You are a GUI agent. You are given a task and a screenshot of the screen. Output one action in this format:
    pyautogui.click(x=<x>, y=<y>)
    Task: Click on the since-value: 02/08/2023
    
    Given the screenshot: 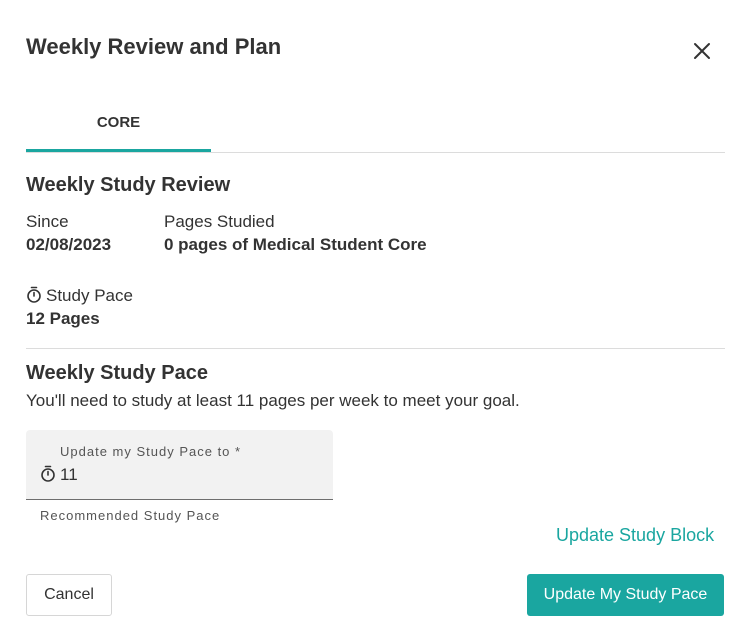 What is the action you would take?
    pyautogui.click(x=69, y=244)
    